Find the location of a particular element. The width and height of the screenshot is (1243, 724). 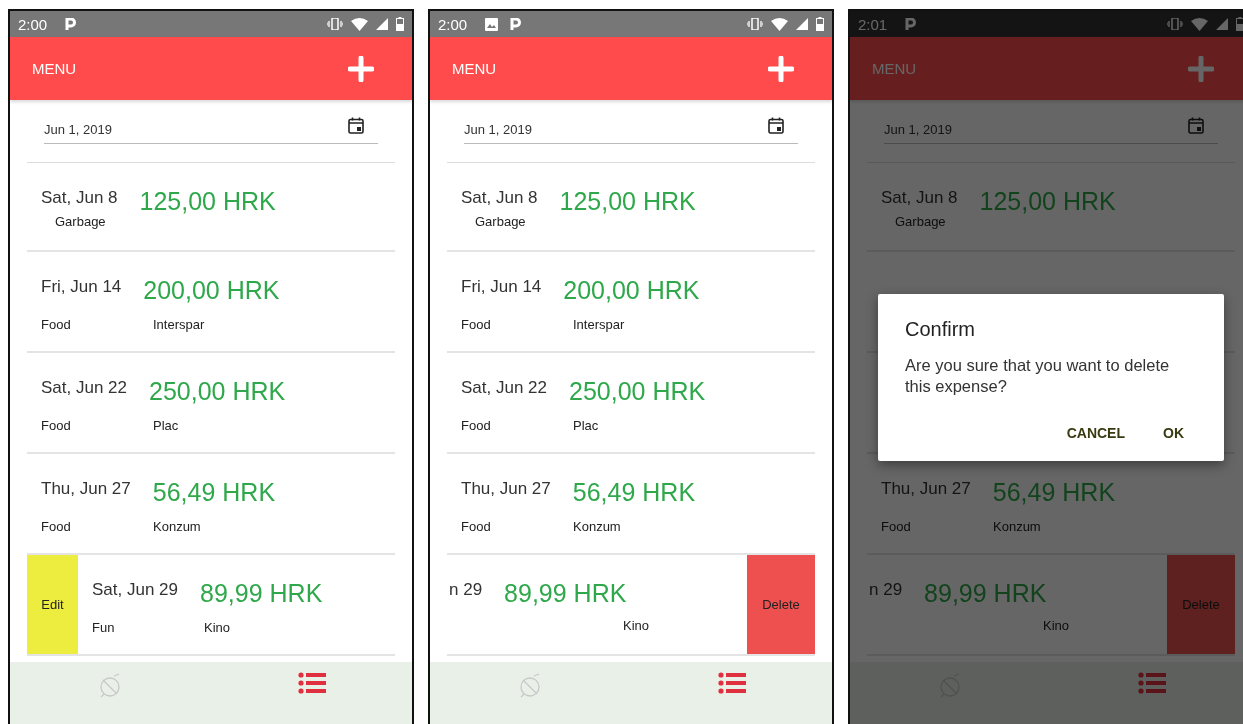

expense-date: Sat, Jun 29 is located at coordinates (135, 589).